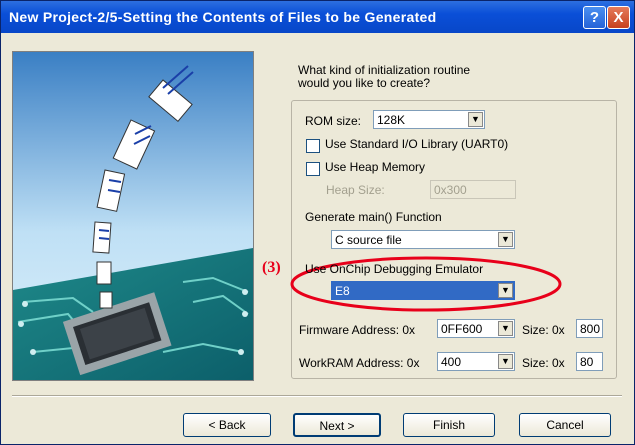 The height and width of the screenshot is (445, 635). What do you see at coordinates (342, 291) in the screenshot?
I see `debugger-value: E8` at bounding box center [342, 291].